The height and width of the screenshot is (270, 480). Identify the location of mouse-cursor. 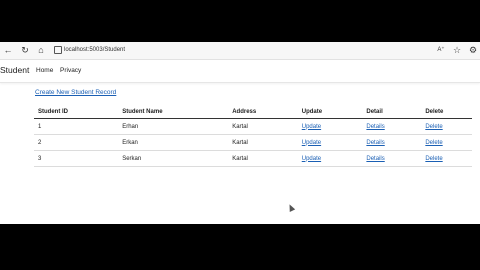
(291, 207).